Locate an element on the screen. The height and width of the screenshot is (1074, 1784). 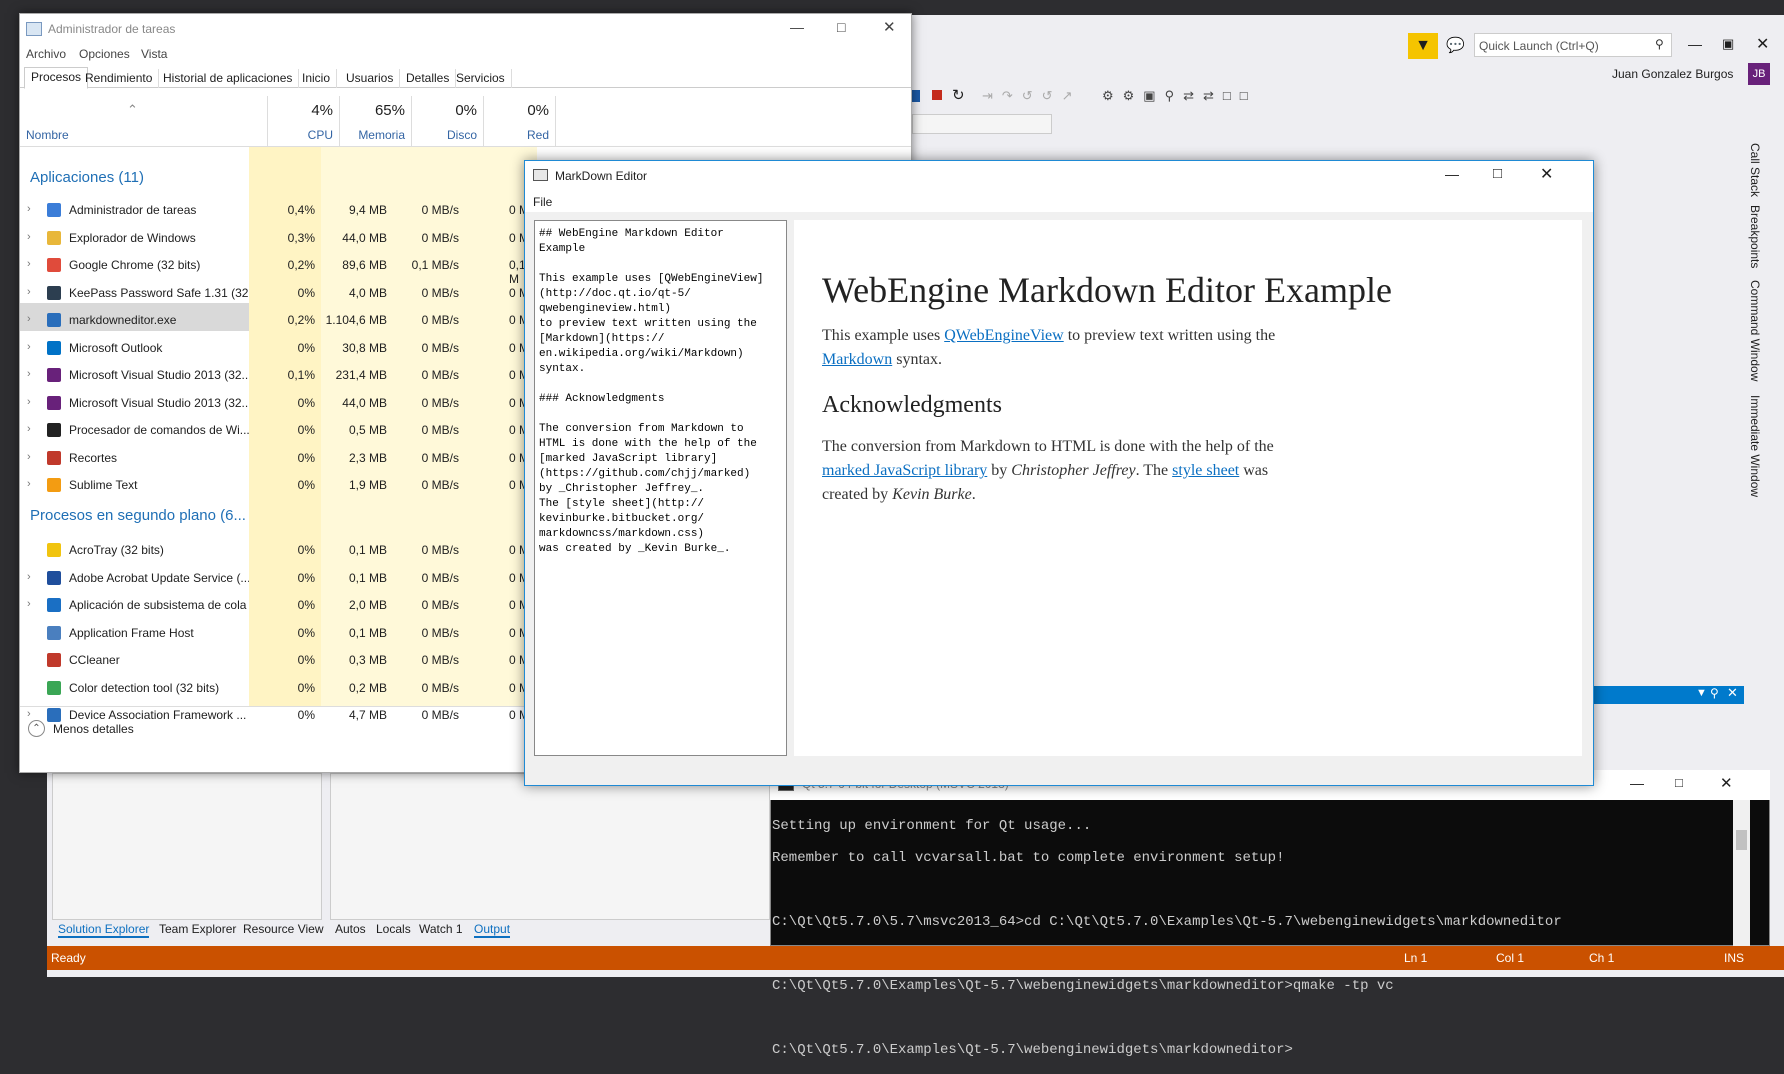
tab-servicios: Servicios is located at coordinates (481, 78).